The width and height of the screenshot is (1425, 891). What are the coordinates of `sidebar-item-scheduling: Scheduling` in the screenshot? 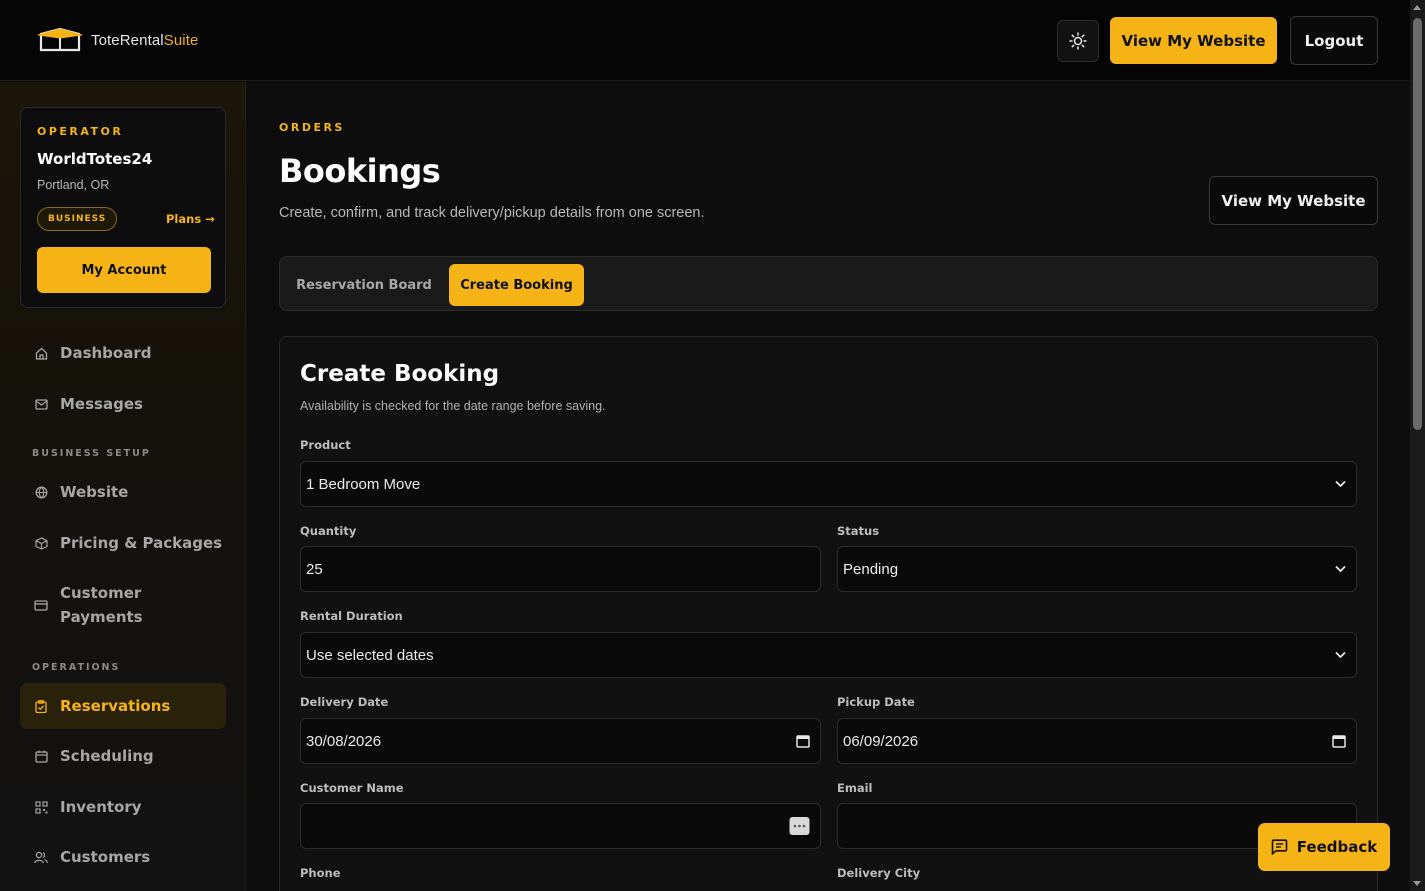 It's located at (123, 756).